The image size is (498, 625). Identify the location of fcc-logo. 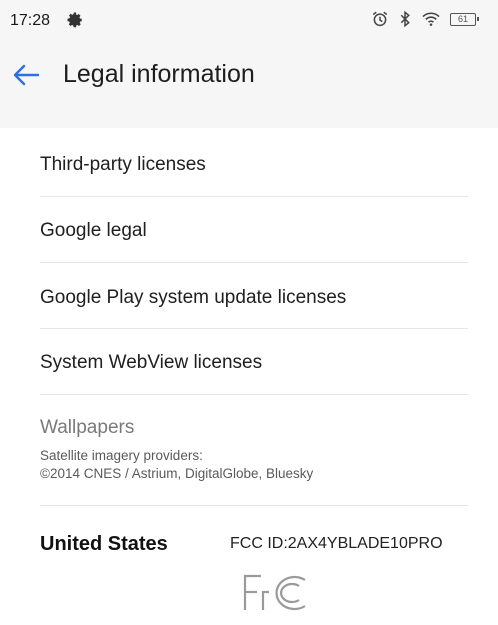
(274, 592).